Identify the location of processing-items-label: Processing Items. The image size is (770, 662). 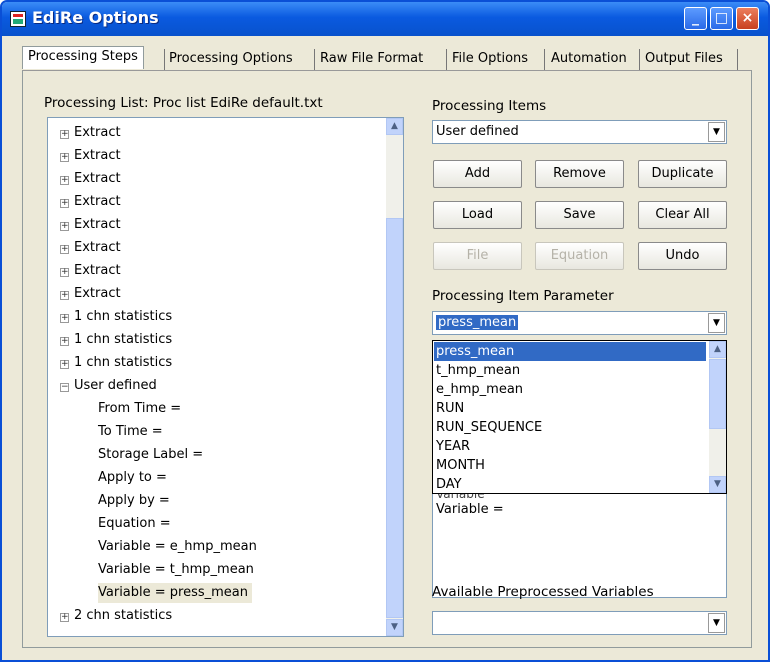
(489, 106).